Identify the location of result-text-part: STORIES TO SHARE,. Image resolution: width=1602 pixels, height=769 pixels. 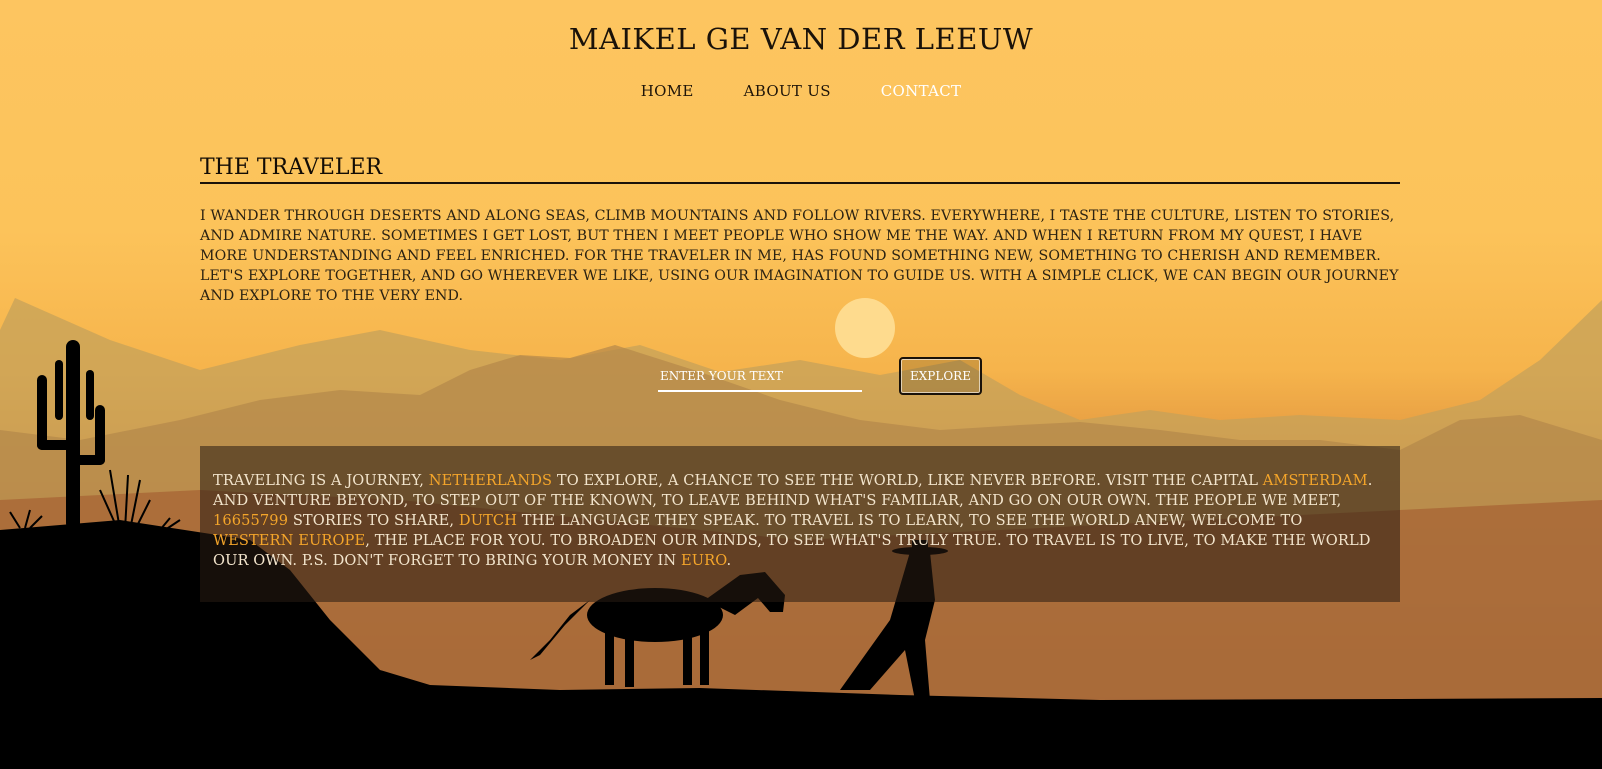
(373, 520).